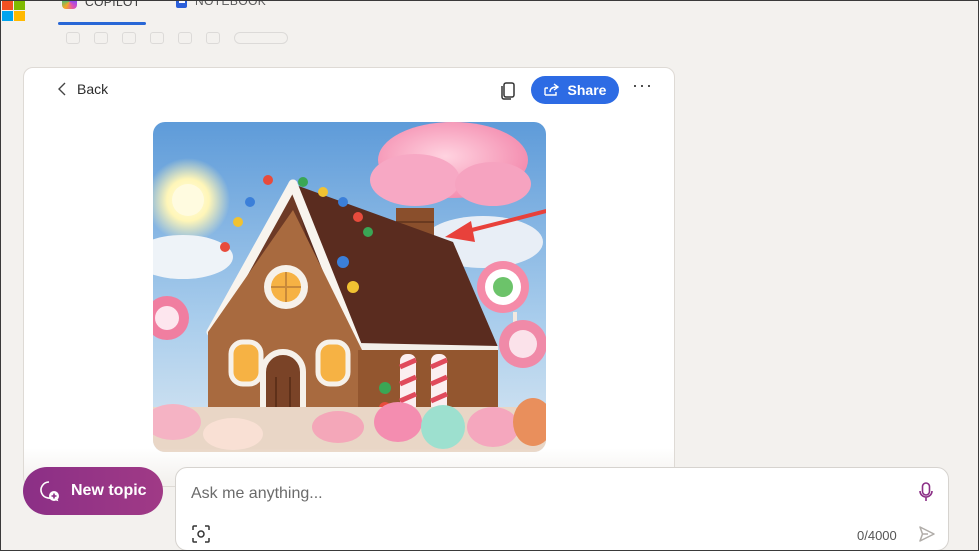 Image resolution: width=979 pixels, height=551 pixels. I want to click on active-tab-indicator, so click(102, 23).